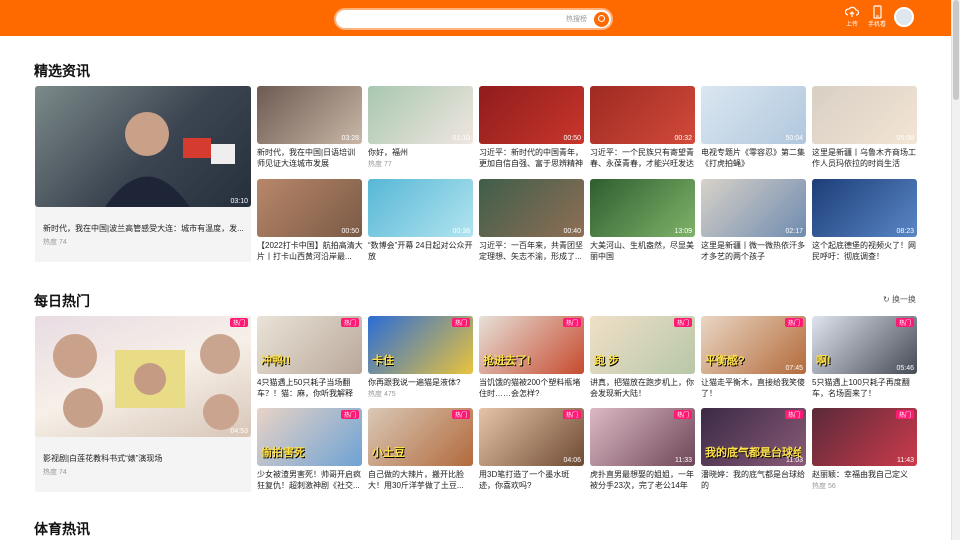  What do you see at coordinates (642, 345) in the screenshot?
I see `hot-card-thumbnail: 跑 步 热门` at bounding box center [642, 345].